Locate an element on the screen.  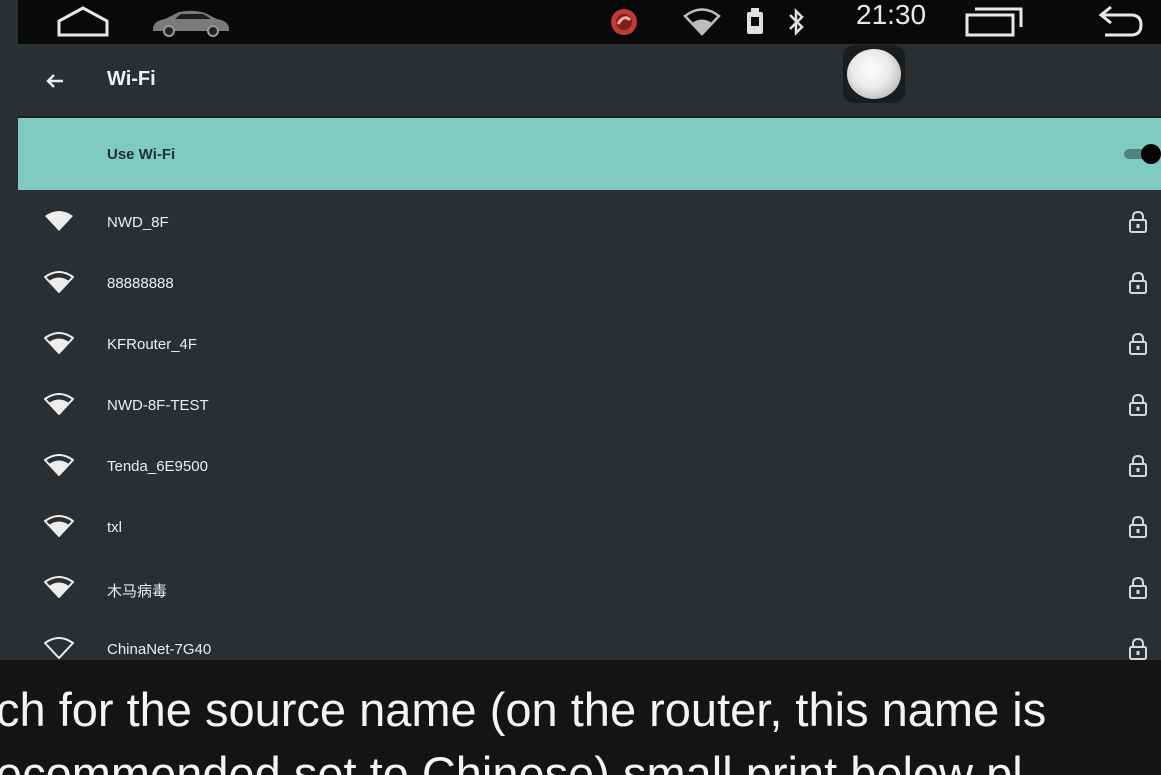
network-row: KFRouter_4F is located at coordinates (589, 342).